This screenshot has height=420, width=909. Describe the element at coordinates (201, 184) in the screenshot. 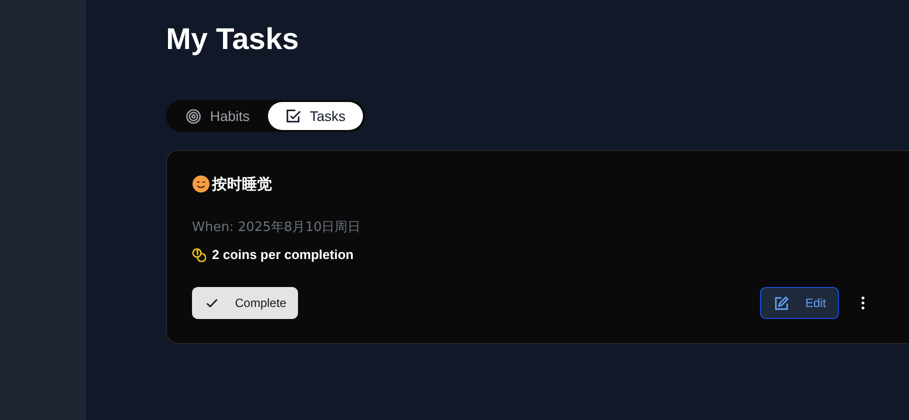

I see `smiley-icon` at that location.